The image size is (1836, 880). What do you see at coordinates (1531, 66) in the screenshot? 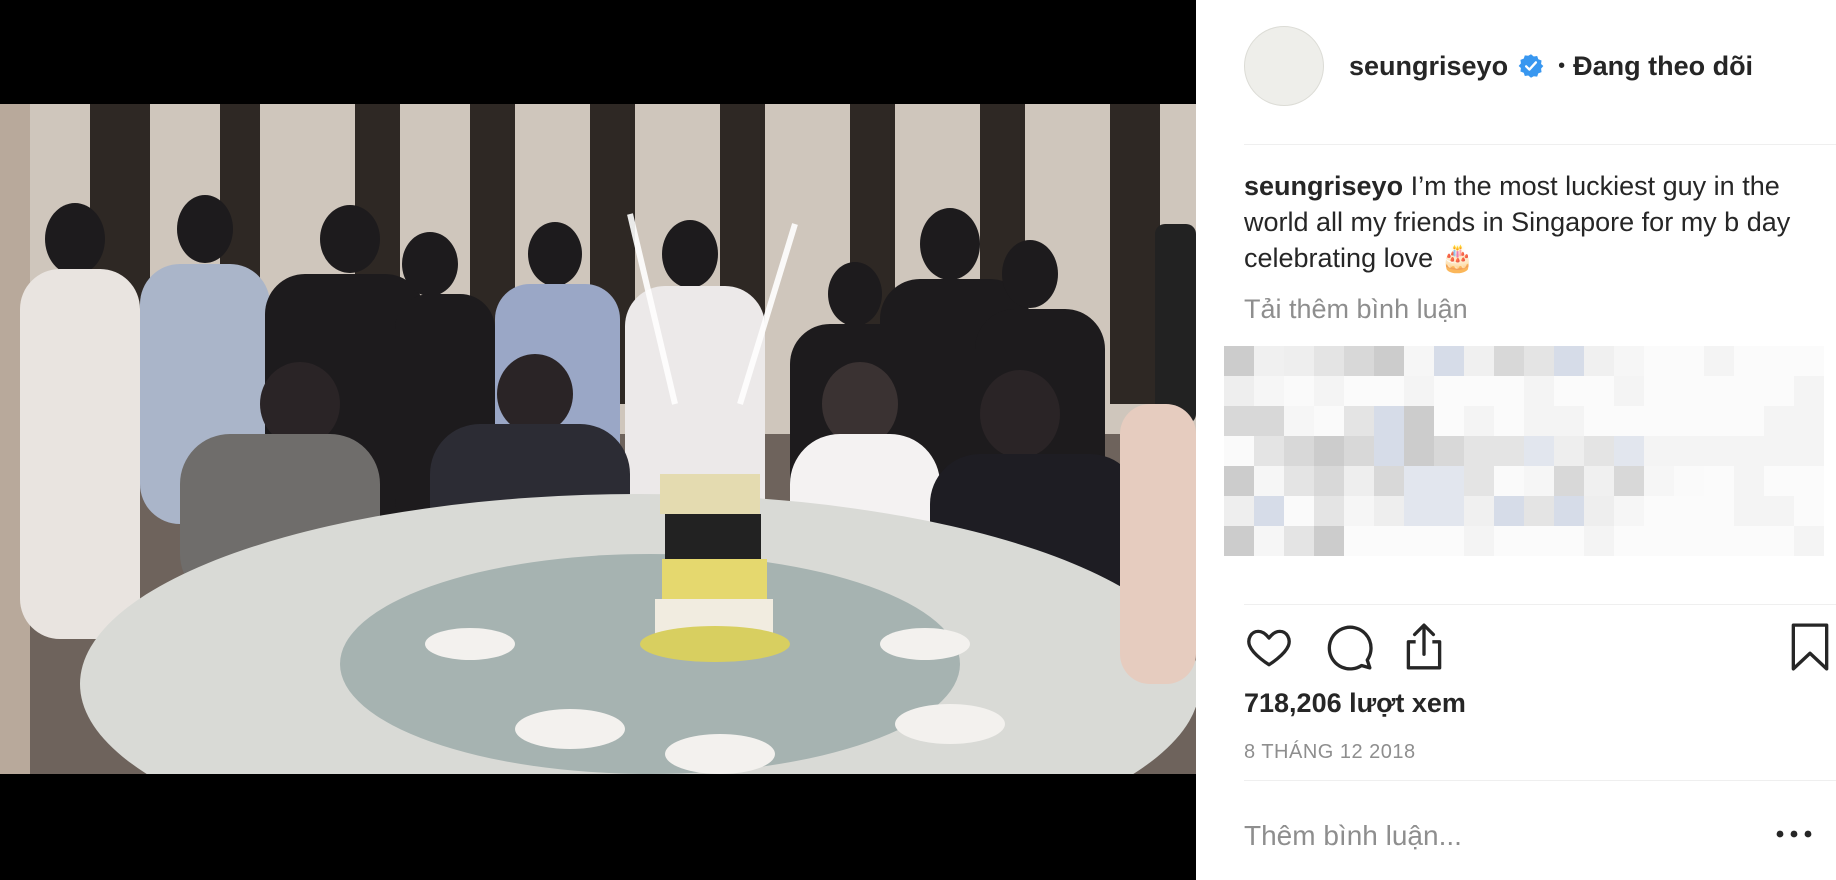
I see `verified-badge-icon` at bounding box center [1531, 66].